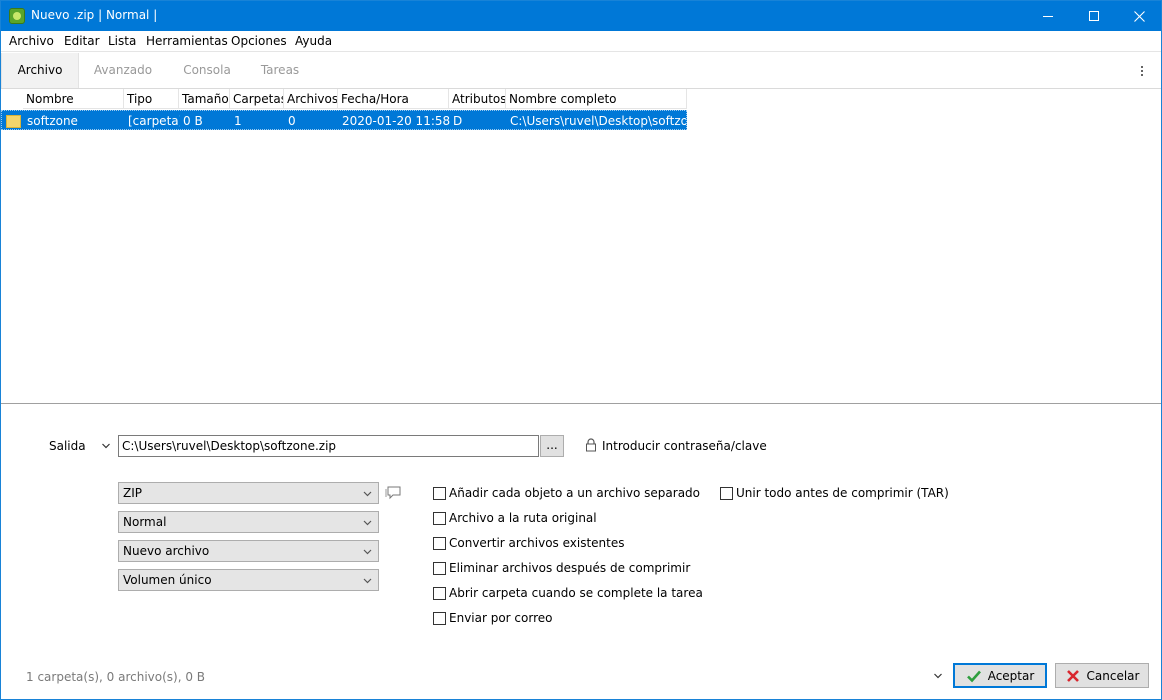 The height and width of the screenshot is (700, 1162). Describe the element at coordinates (313, 41) in the screenshot. I see `menu-ayuda: Ayuda` at that location.